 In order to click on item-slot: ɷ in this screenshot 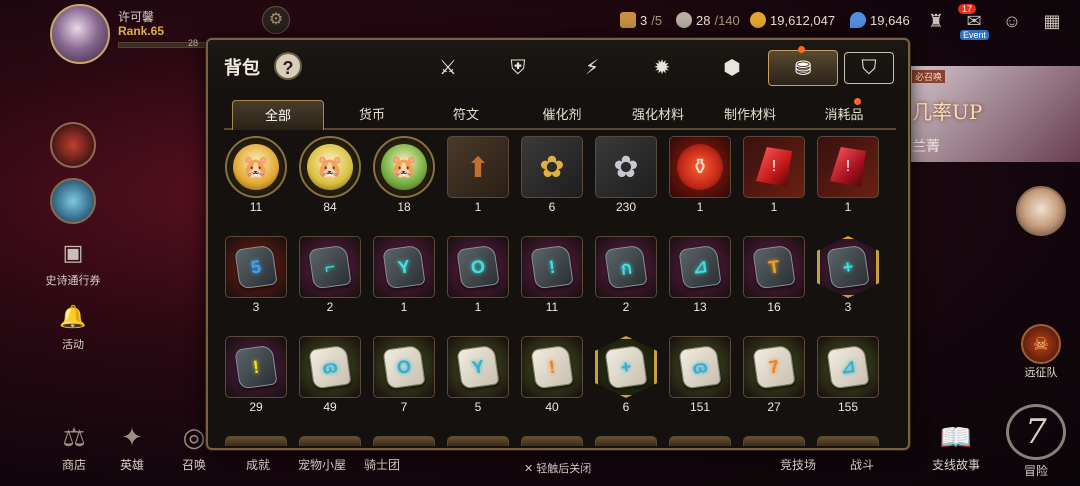, I will do `click(700, 367)`.